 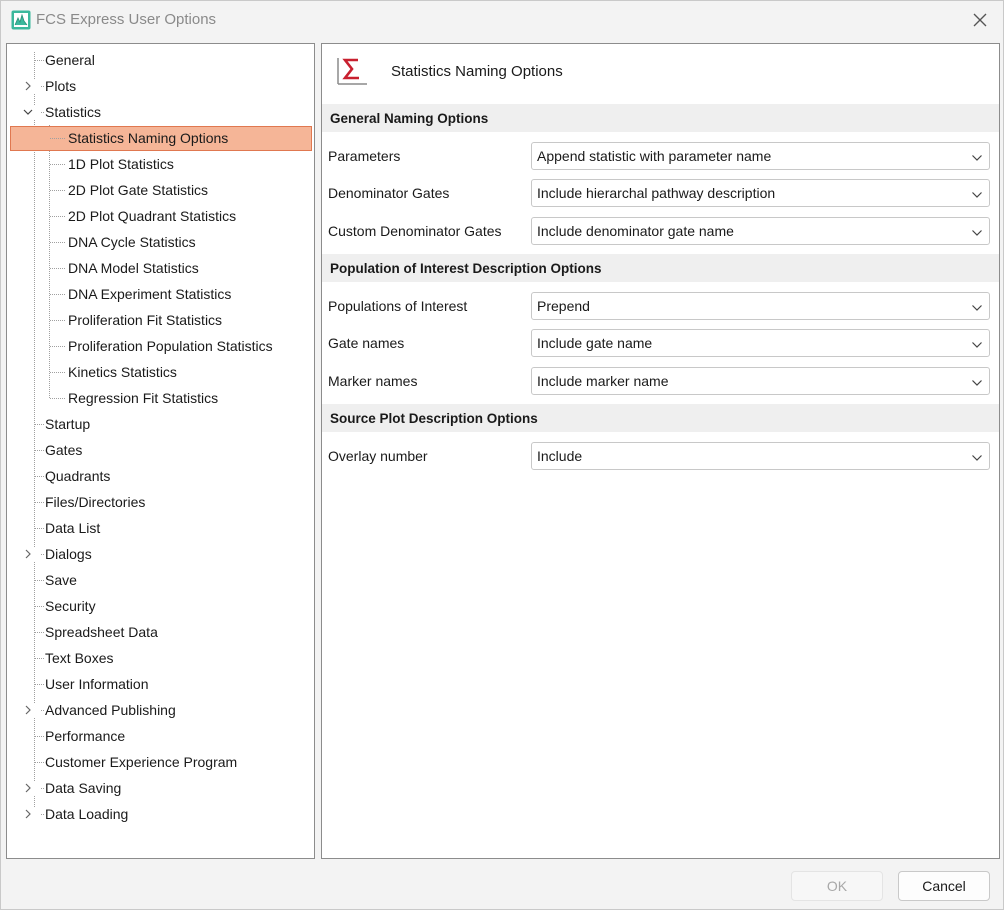 What do you see at coordinates (378, 456) in the screenshot?
I see `option-label-overlay-number: Overlay number` at bounding box center [378, 456].